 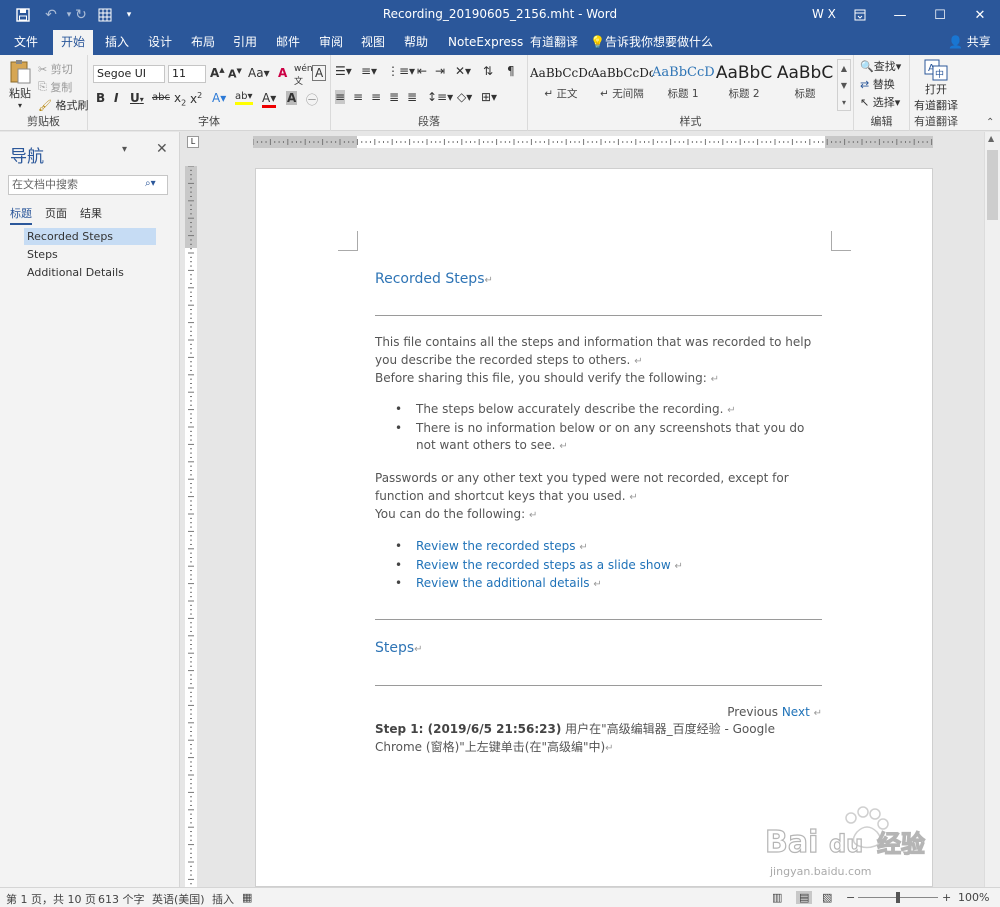 What do you see at coordinates (554, 42) in the screenshot?
I see `tab-youdao: 有道翻译` at bounding box center [554, 42].